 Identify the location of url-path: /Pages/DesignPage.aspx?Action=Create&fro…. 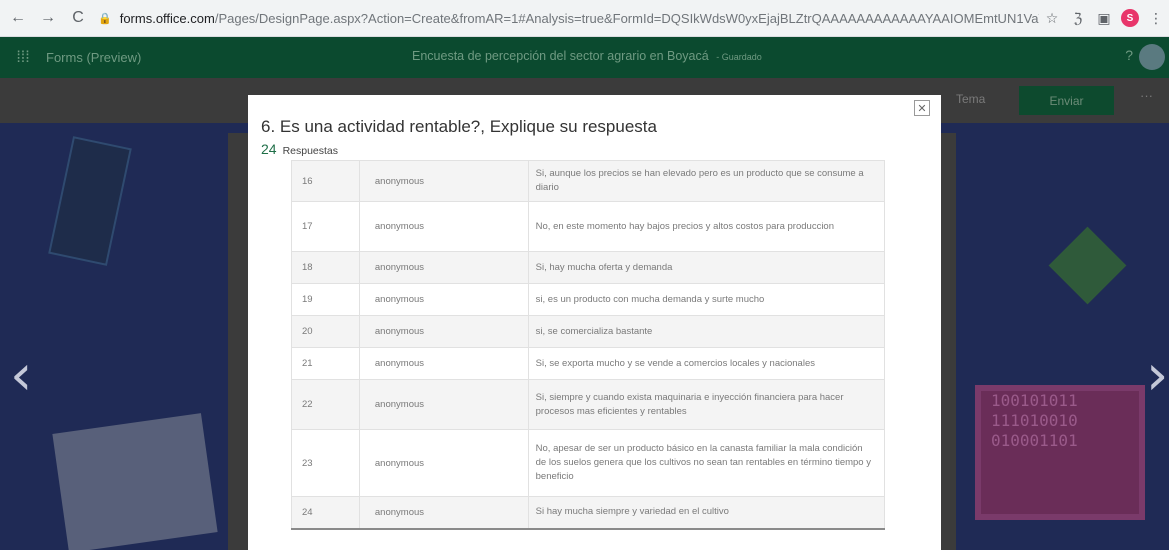
(626, 18).